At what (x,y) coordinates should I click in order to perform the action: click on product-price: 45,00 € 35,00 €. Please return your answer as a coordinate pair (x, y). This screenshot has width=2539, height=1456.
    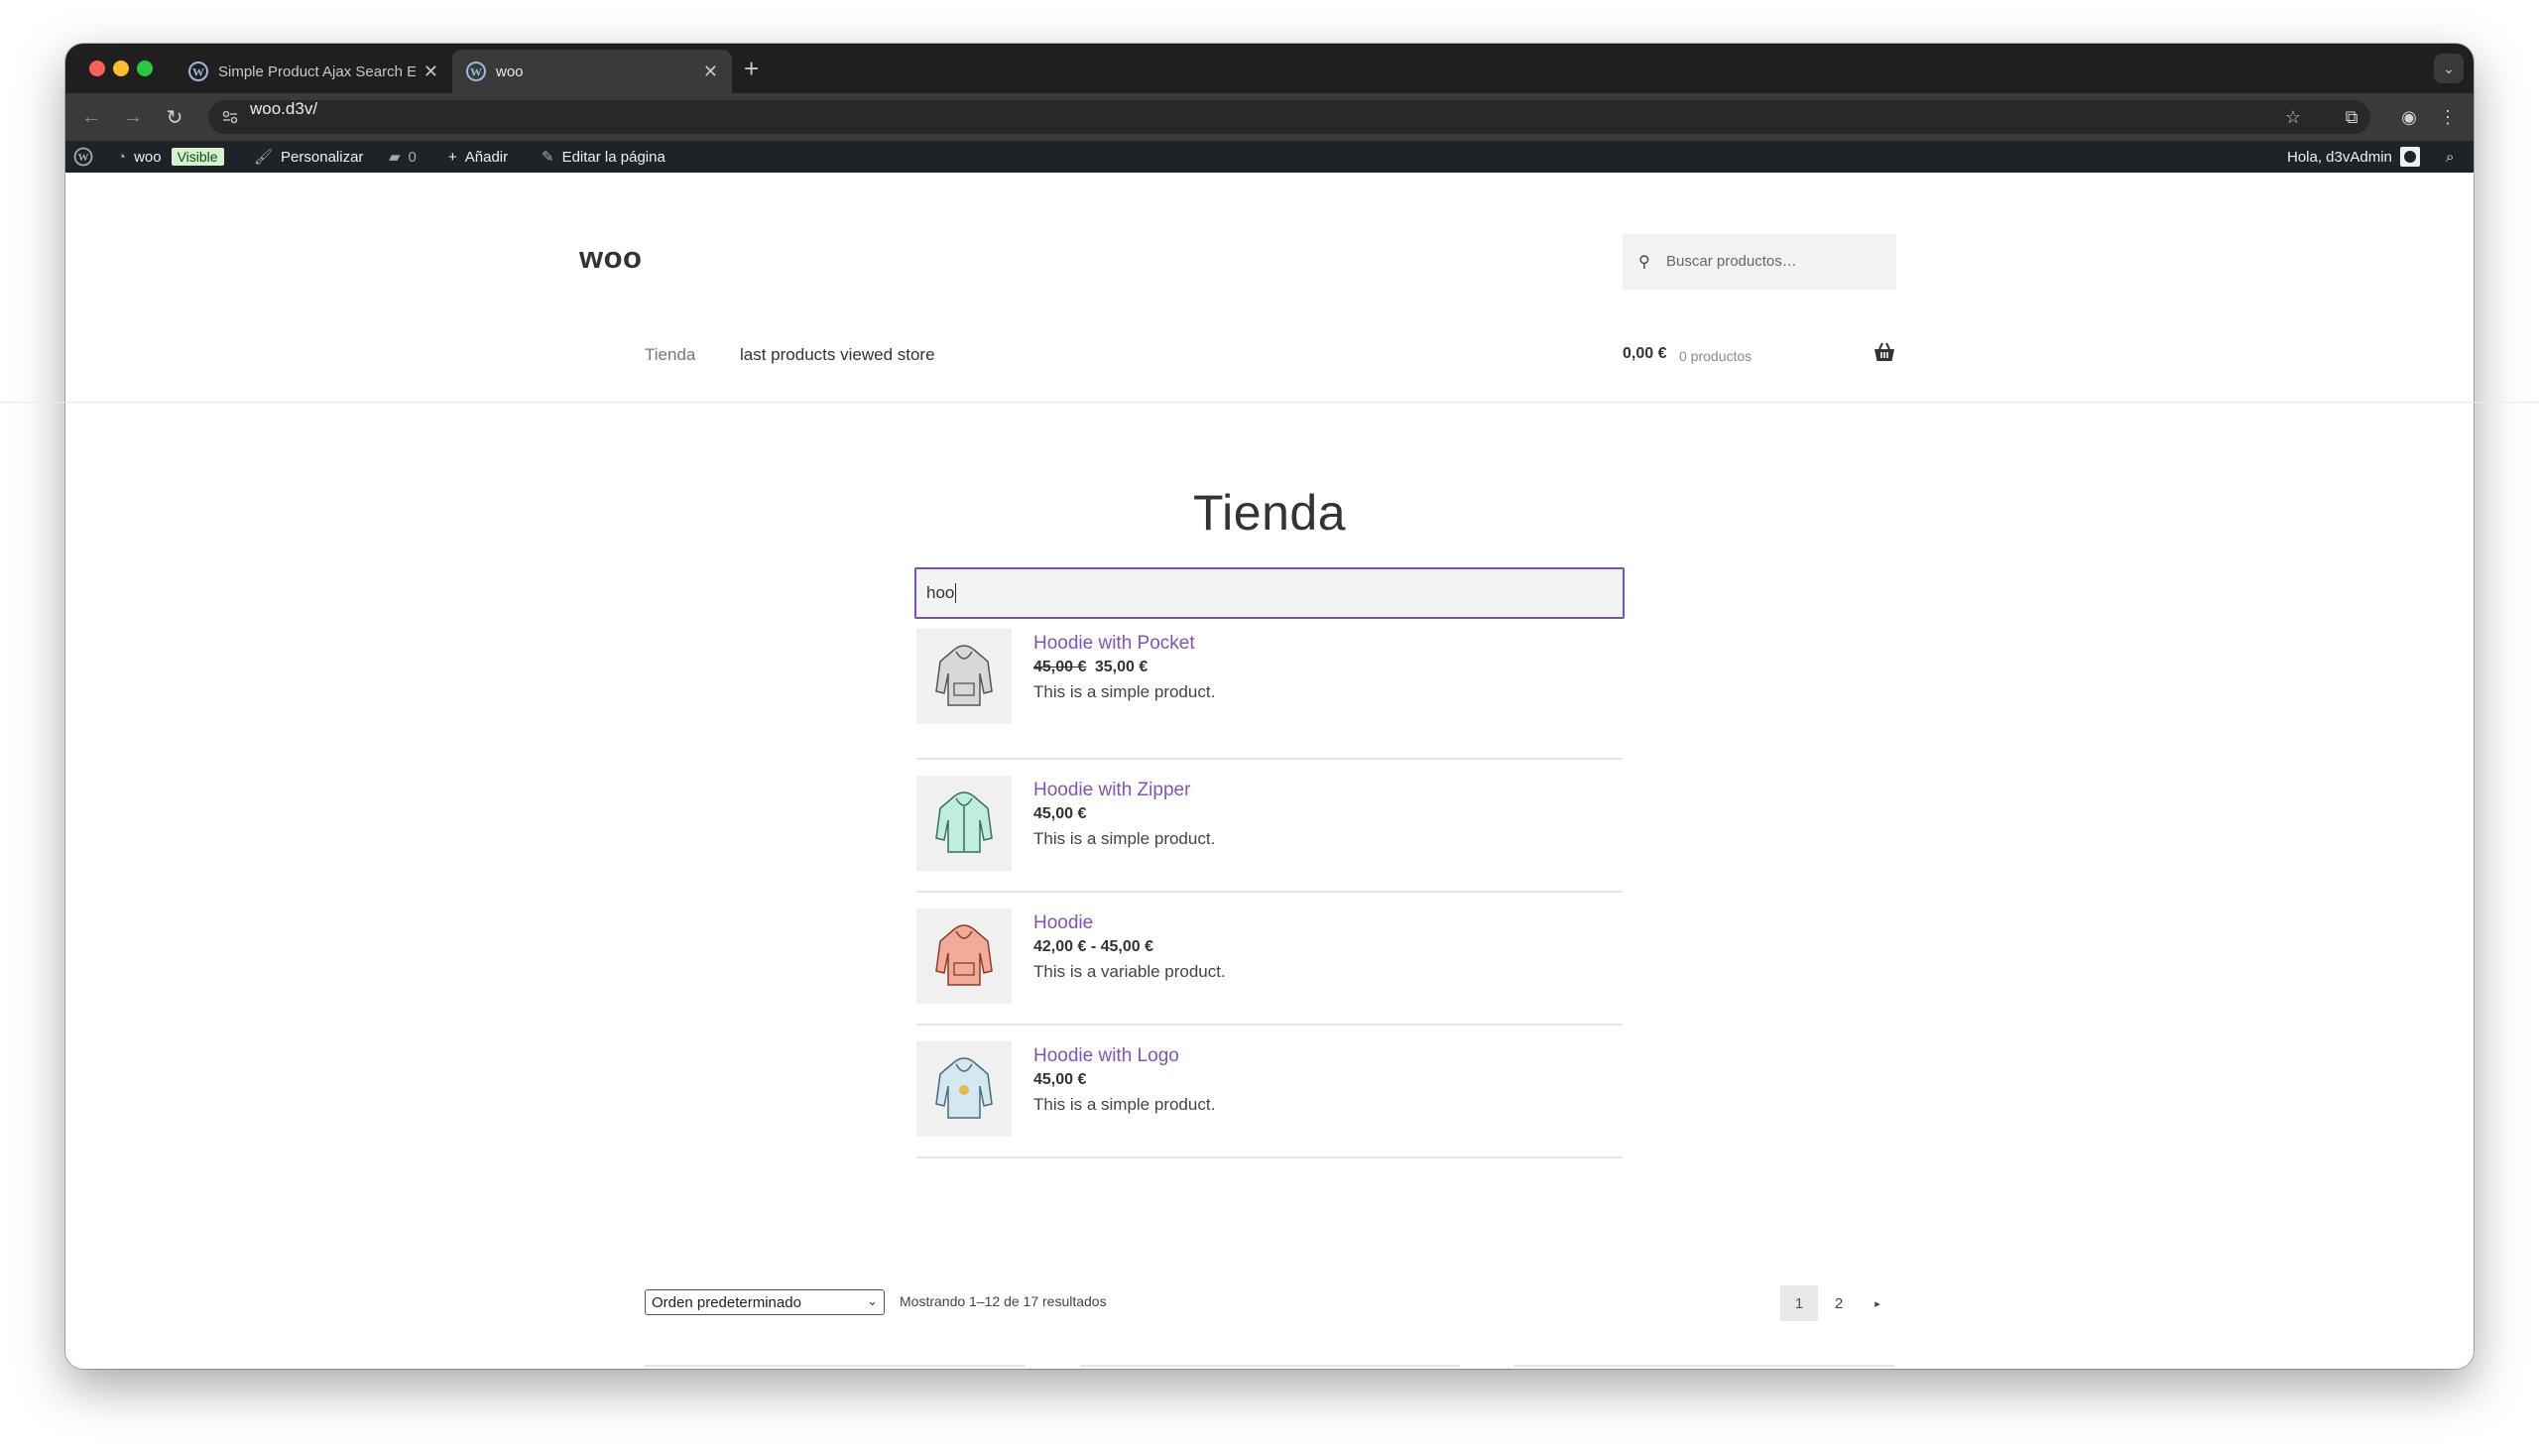
    Looking at the image, I should click on (1090, 667).